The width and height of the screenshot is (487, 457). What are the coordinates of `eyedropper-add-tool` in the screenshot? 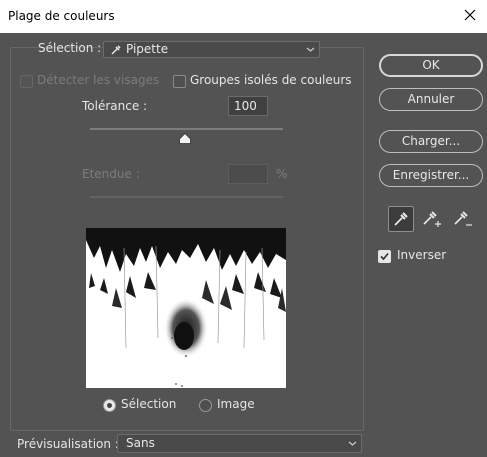 It's located at (432, 220).